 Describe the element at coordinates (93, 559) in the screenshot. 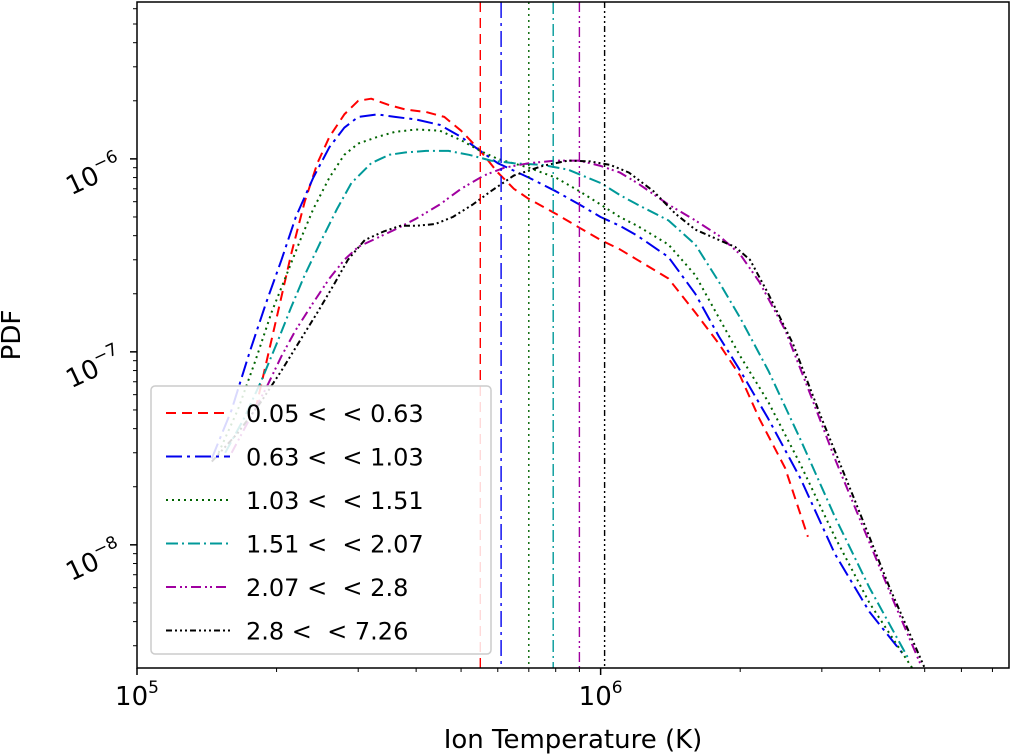

I see `y-tick-label: 10−8` at that location.